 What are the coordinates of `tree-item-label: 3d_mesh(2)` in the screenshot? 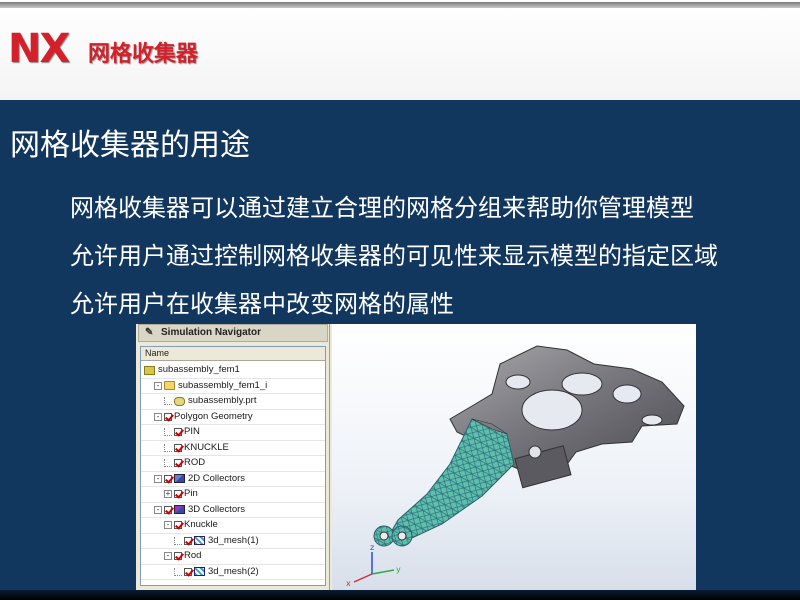 It's located at (233, 571).